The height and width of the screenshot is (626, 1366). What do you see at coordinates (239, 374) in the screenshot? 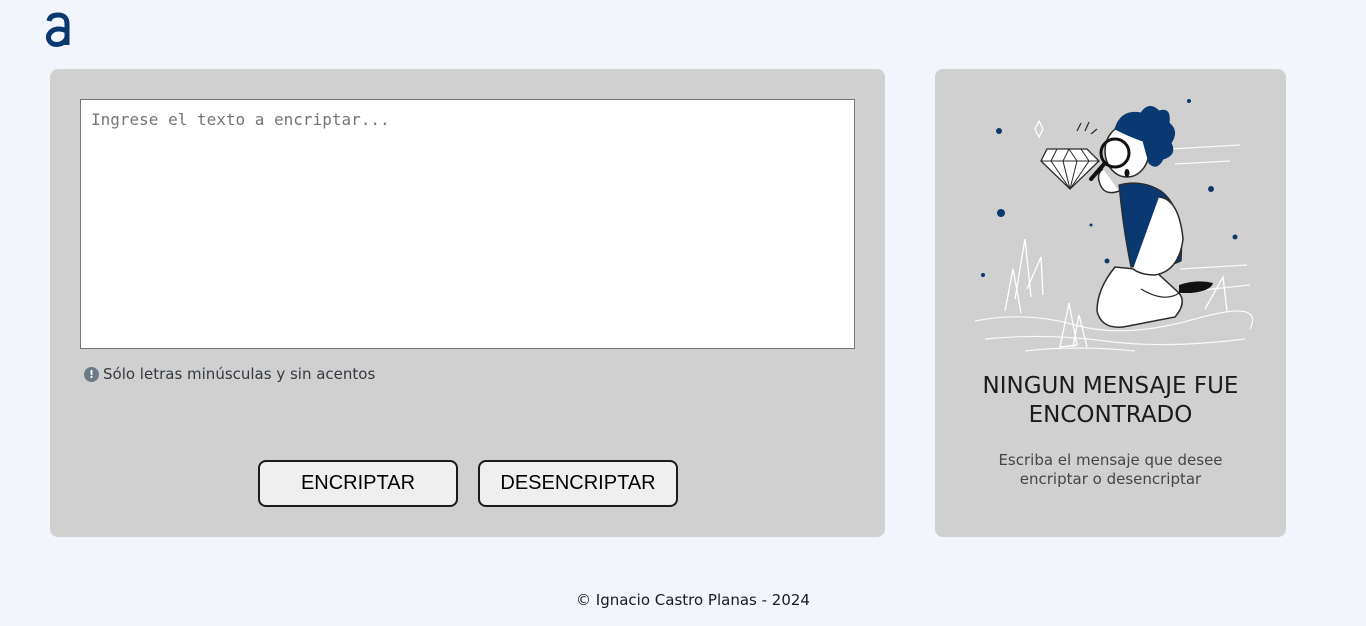
I see `hint-text: Sólo letras minúsculas y sin acentos` at bounding box center [239, 374].